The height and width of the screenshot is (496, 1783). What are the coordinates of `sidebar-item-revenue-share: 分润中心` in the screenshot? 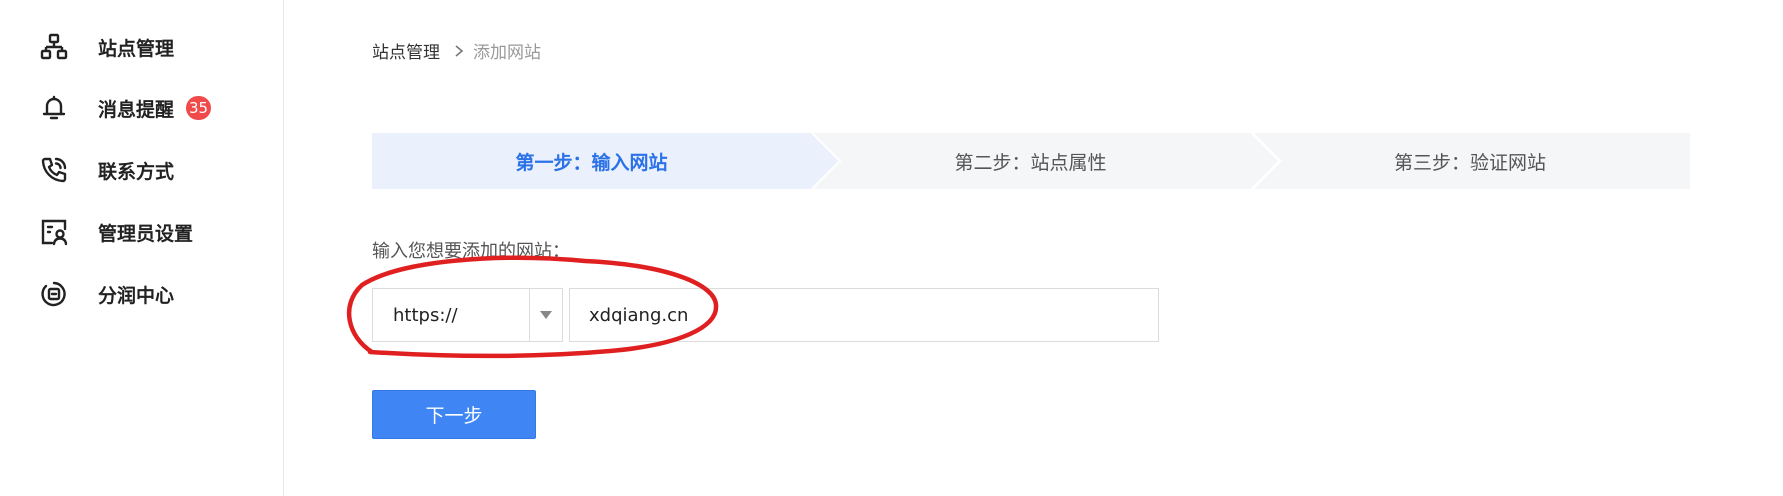 It's located at (106, 294).